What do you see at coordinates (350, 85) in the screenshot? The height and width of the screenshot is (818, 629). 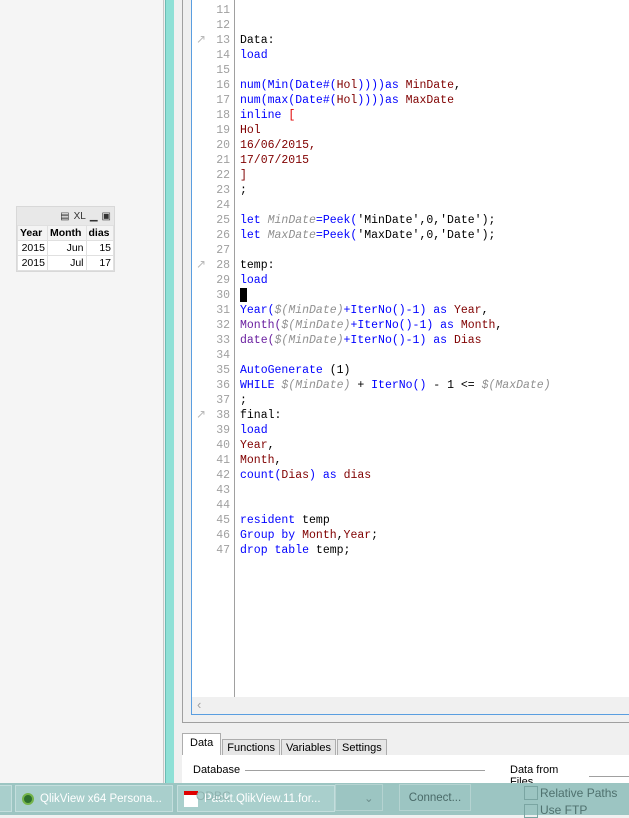 I see `code-text: num(Min(Date#(Hol))))as MinDate,` at bounding box center [350, 85].